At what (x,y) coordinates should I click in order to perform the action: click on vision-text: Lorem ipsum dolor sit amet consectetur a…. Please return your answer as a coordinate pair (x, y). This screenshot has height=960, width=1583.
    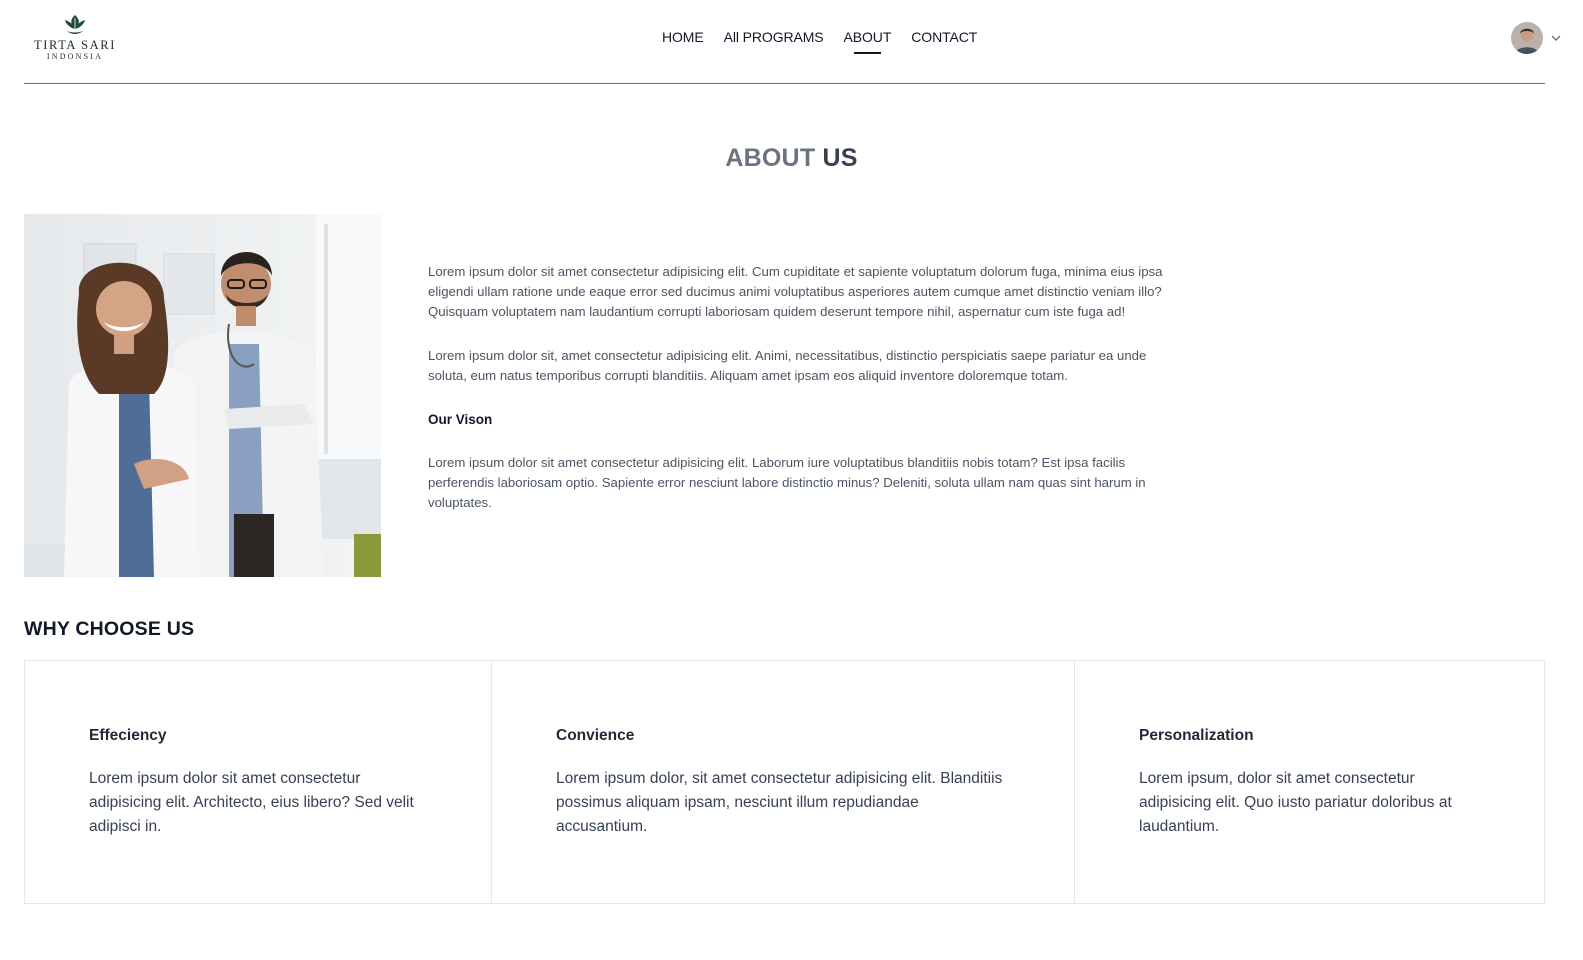
    Looking at the image, I should click on (787, 482).